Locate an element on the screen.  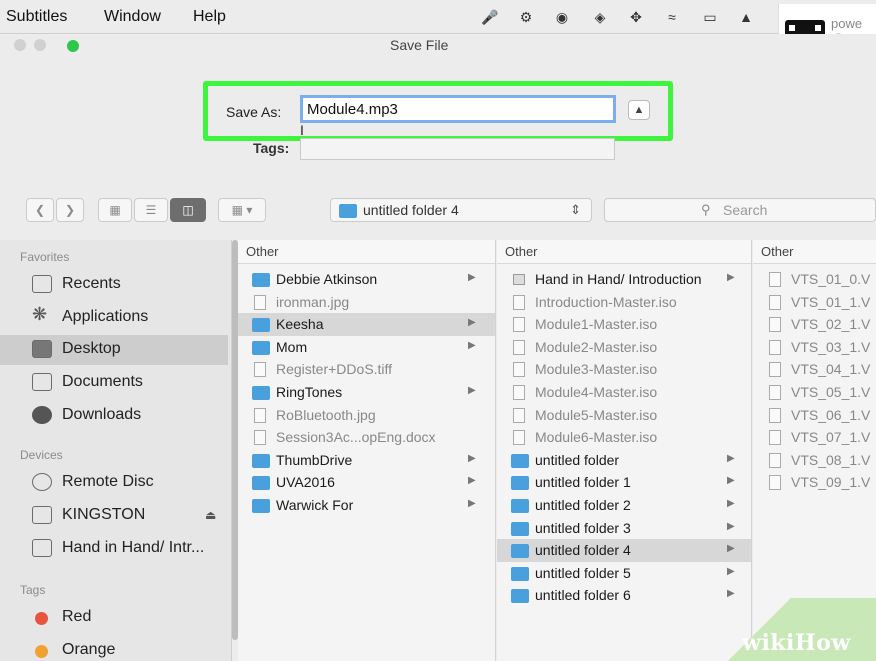
file-row: VTS_09_1.V is located at coordinates (814, 482).